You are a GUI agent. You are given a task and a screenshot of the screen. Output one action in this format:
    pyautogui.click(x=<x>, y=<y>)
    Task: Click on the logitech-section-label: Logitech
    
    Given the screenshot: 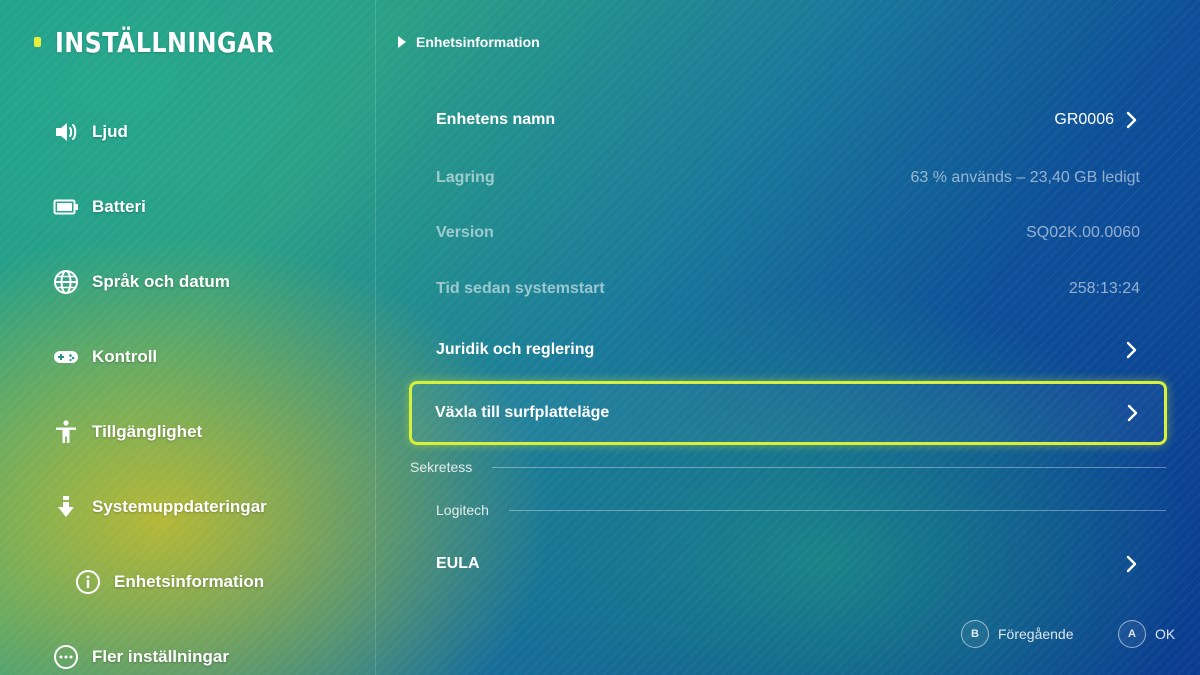 What is the action you would take?
    pyautogui.click(x=462, y=510)
    